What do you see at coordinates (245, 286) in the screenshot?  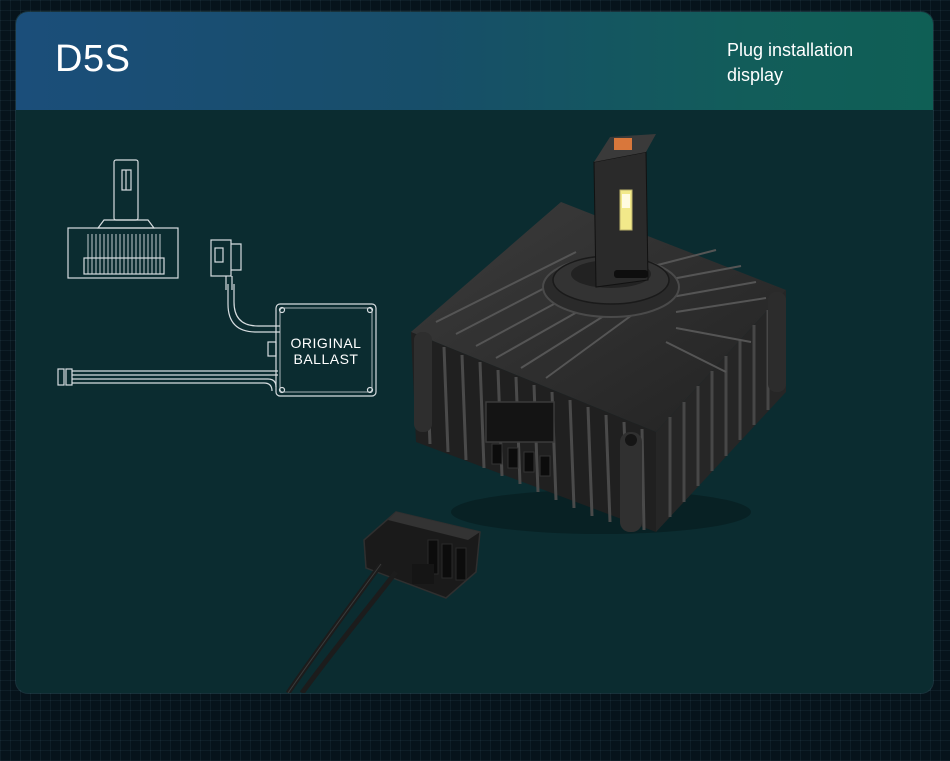 I see `connector-outline-icon` at bounding box center [245, 286].